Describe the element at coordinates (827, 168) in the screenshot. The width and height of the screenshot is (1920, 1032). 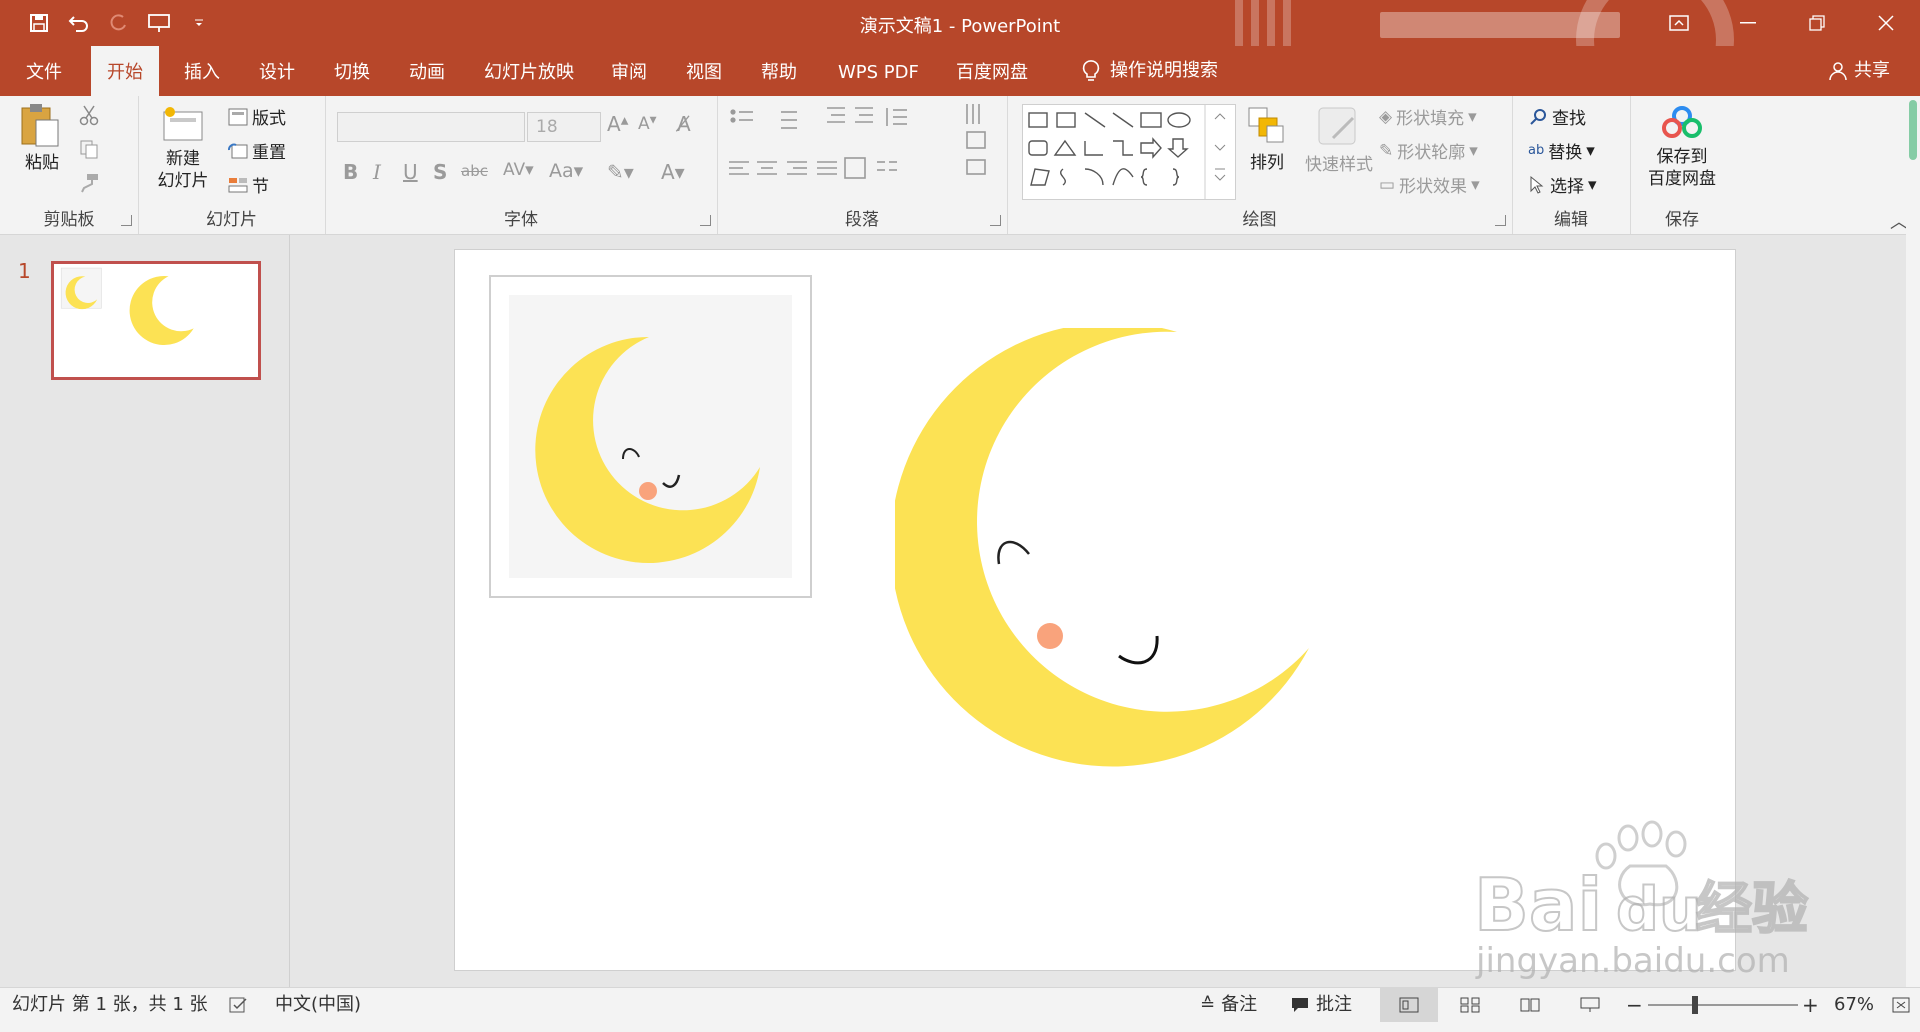
I see `justify-icon` at that location.